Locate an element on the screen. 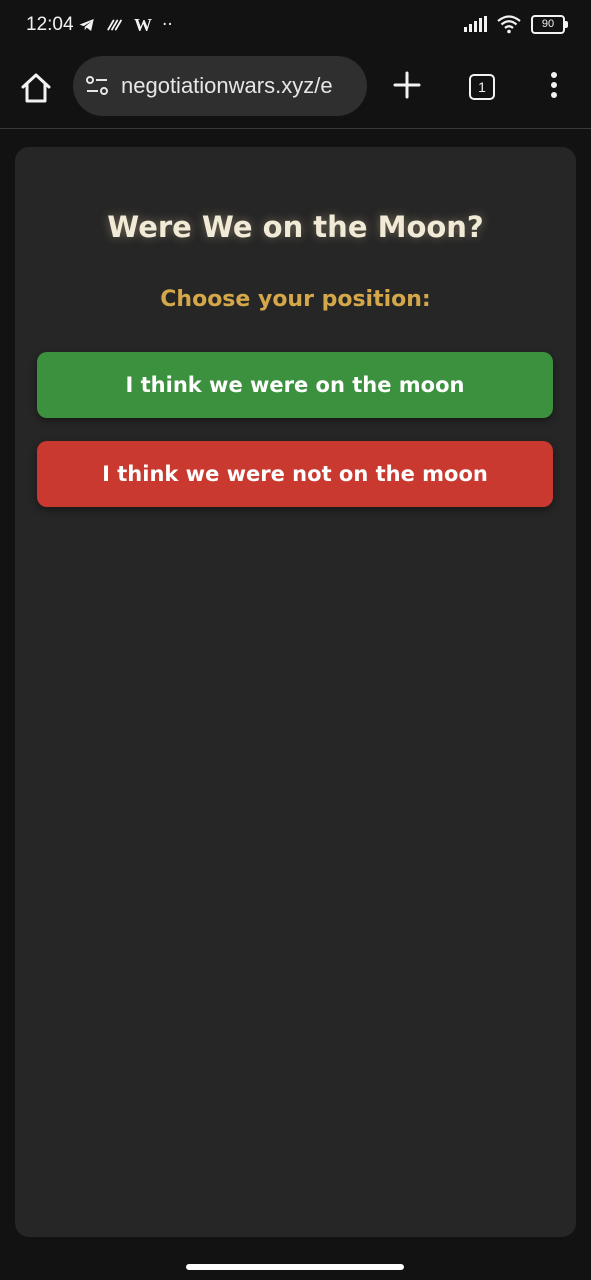 Image resolution: width=591 pixels, height=1280 pixels. system-icons: 90 is located at coordinates (516, 24).